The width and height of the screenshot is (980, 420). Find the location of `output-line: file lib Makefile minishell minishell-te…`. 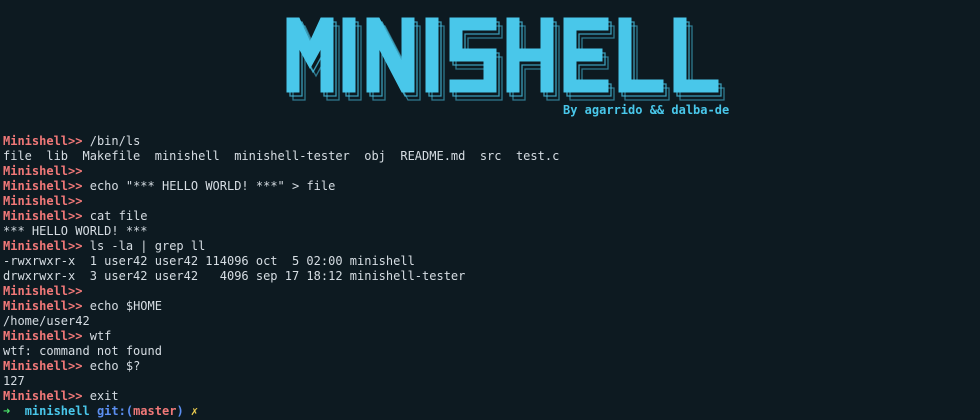

output-line: file lib Makefile minishell minishell-te… is located at coordinates (281, 156).